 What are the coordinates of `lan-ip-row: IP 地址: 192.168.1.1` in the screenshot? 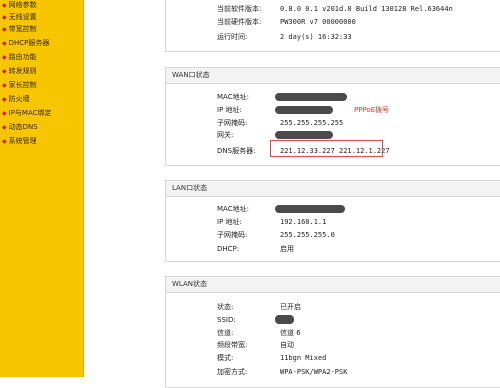 It's located at (333, 222).